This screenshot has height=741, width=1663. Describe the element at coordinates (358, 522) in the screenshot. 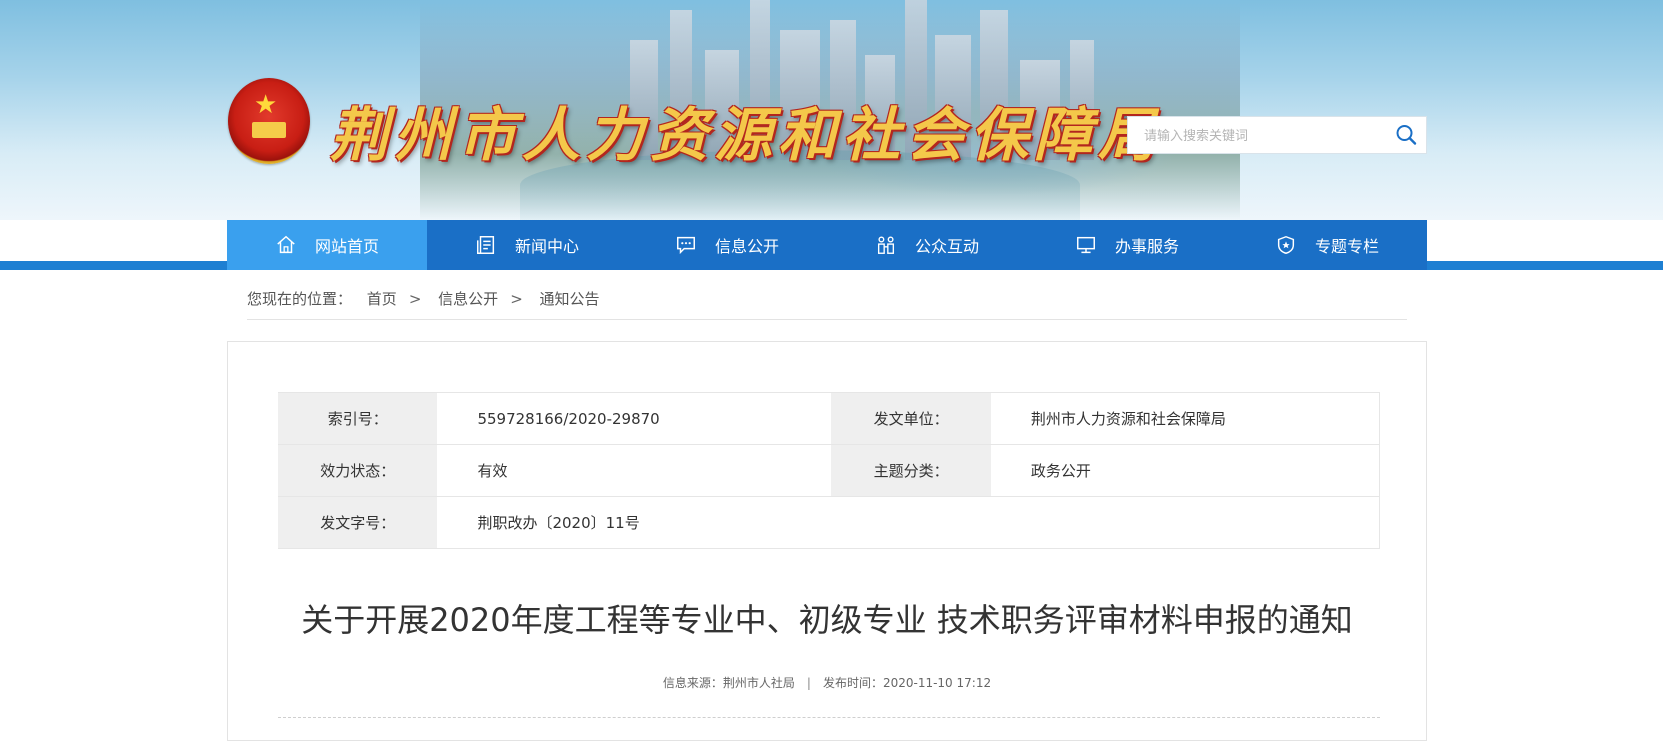

I see `docno-label: 发文字号：` at that location.